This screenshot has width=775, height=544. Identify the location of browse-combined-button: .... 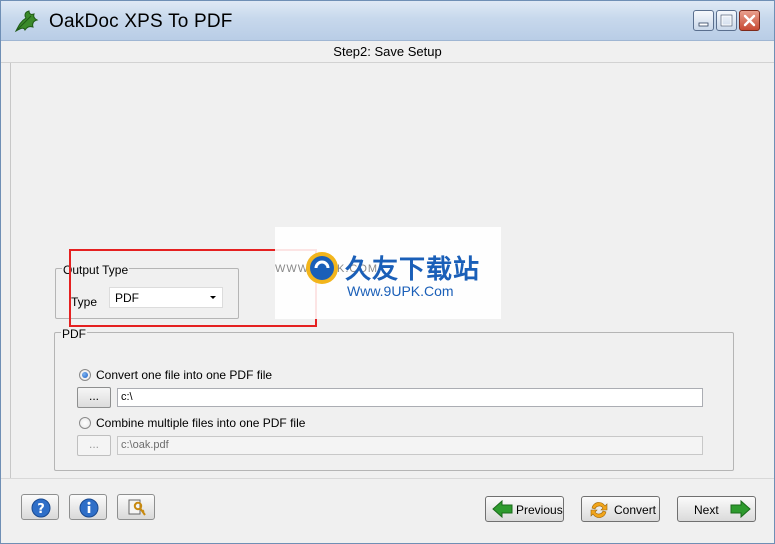
(94, 445).